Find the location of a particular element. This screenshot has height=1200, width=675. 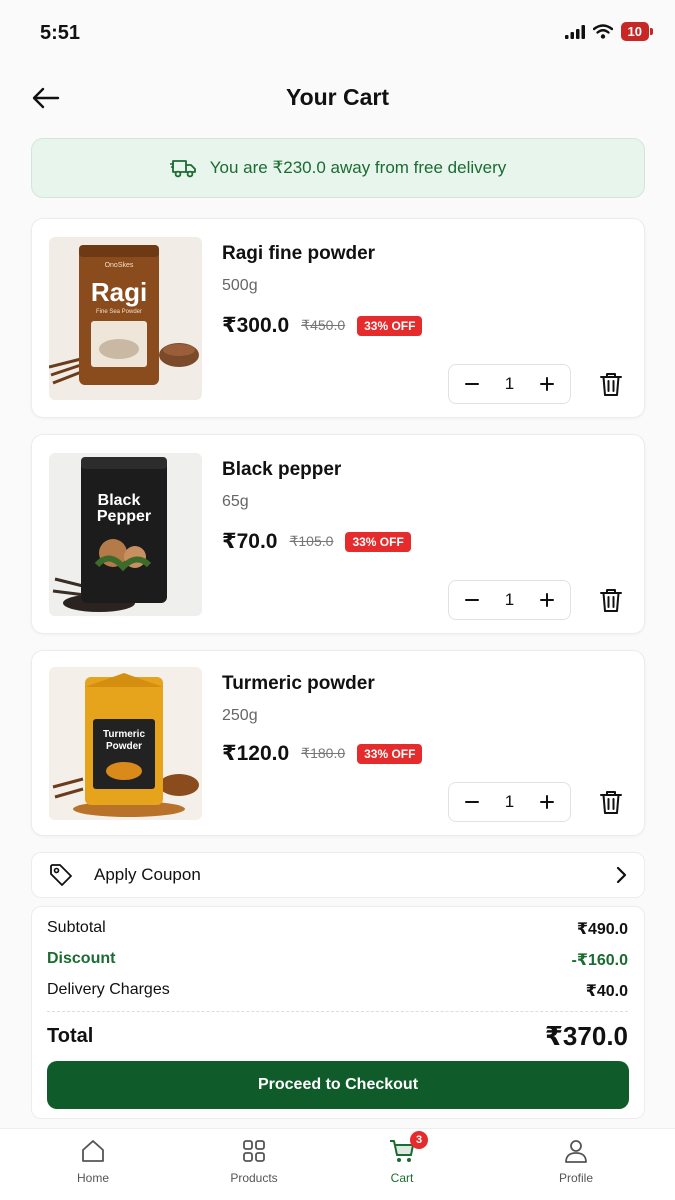

delivery-charges-label: Delivery Charges is located at coordinates (108, 989).